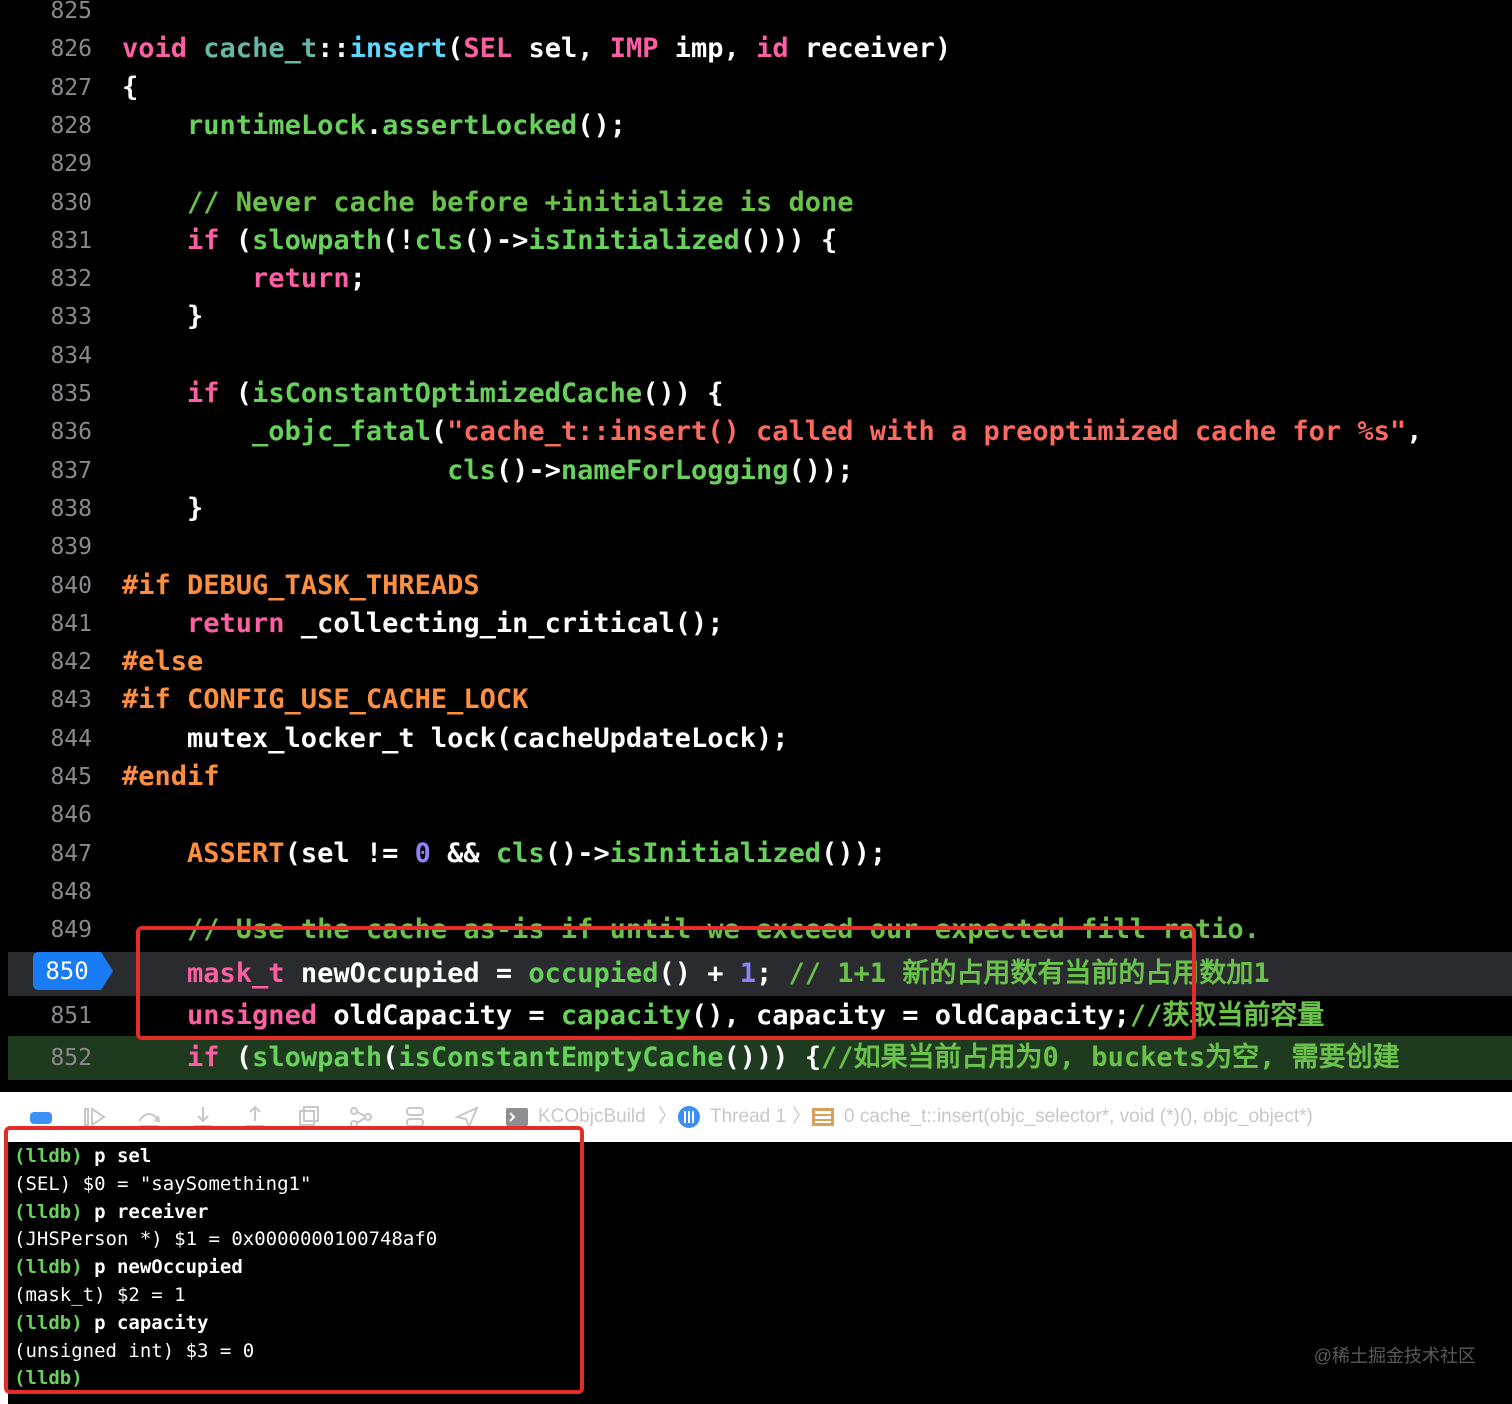  I want to click on code-line: 828 runtimeLock.assertLocked();, so click(760, 126).